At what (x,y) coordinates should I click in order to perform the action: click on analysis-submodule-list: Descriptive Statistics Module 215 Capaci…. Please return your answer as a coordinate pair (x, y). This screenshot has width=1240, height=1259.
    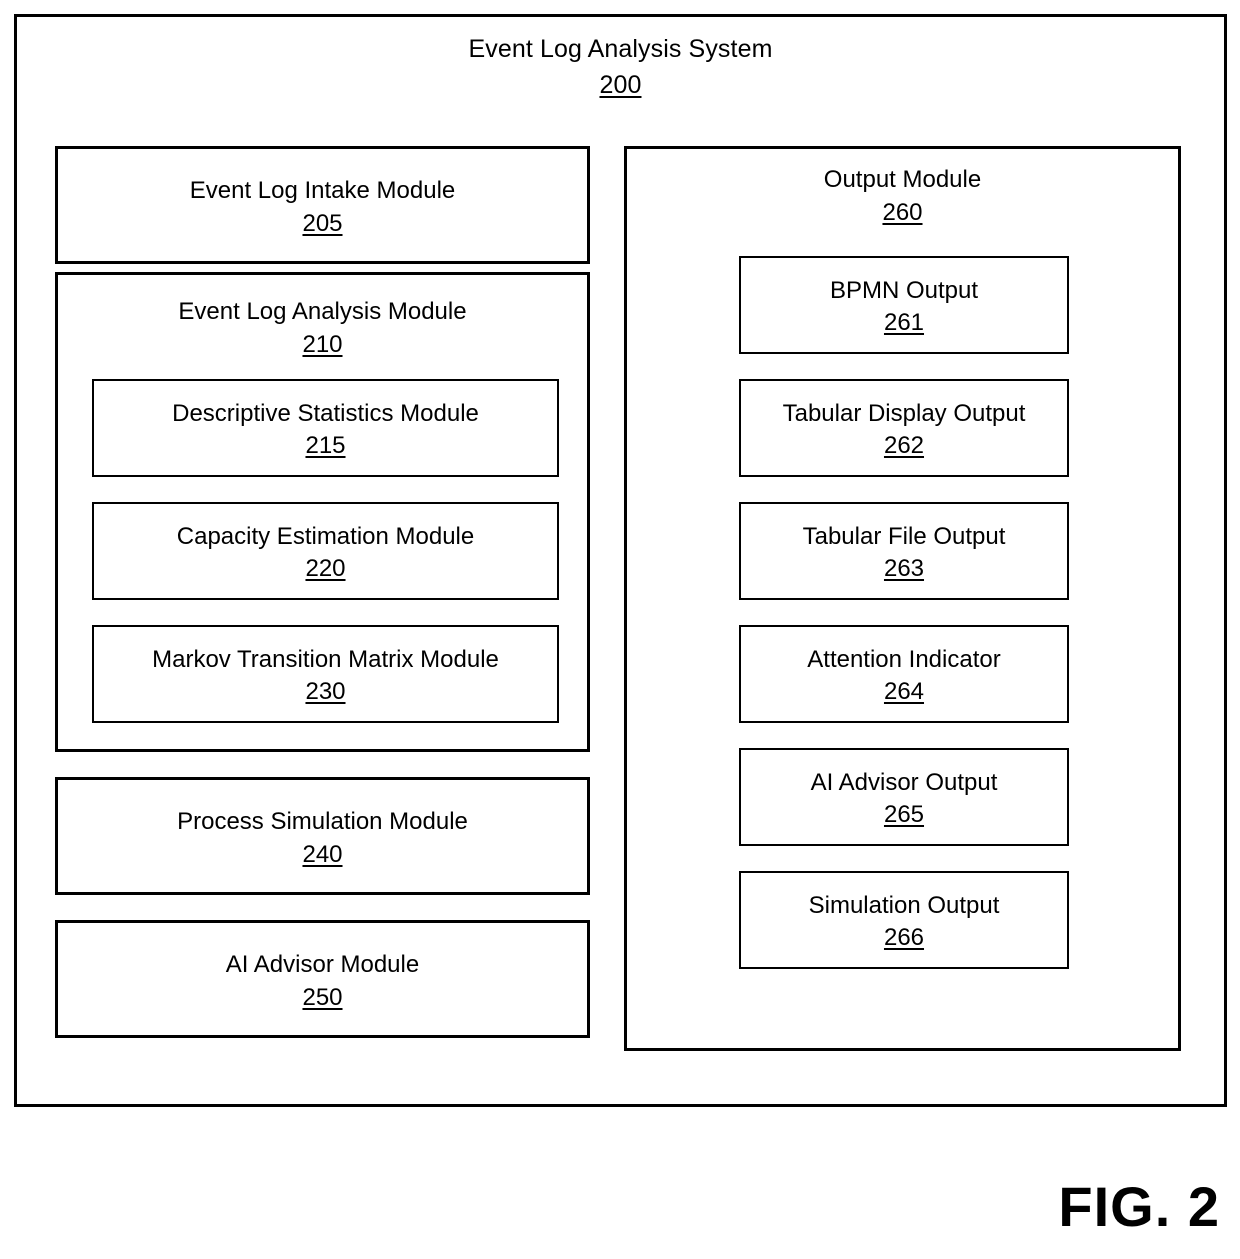
    Looking at the image, I should click on (325, 551).